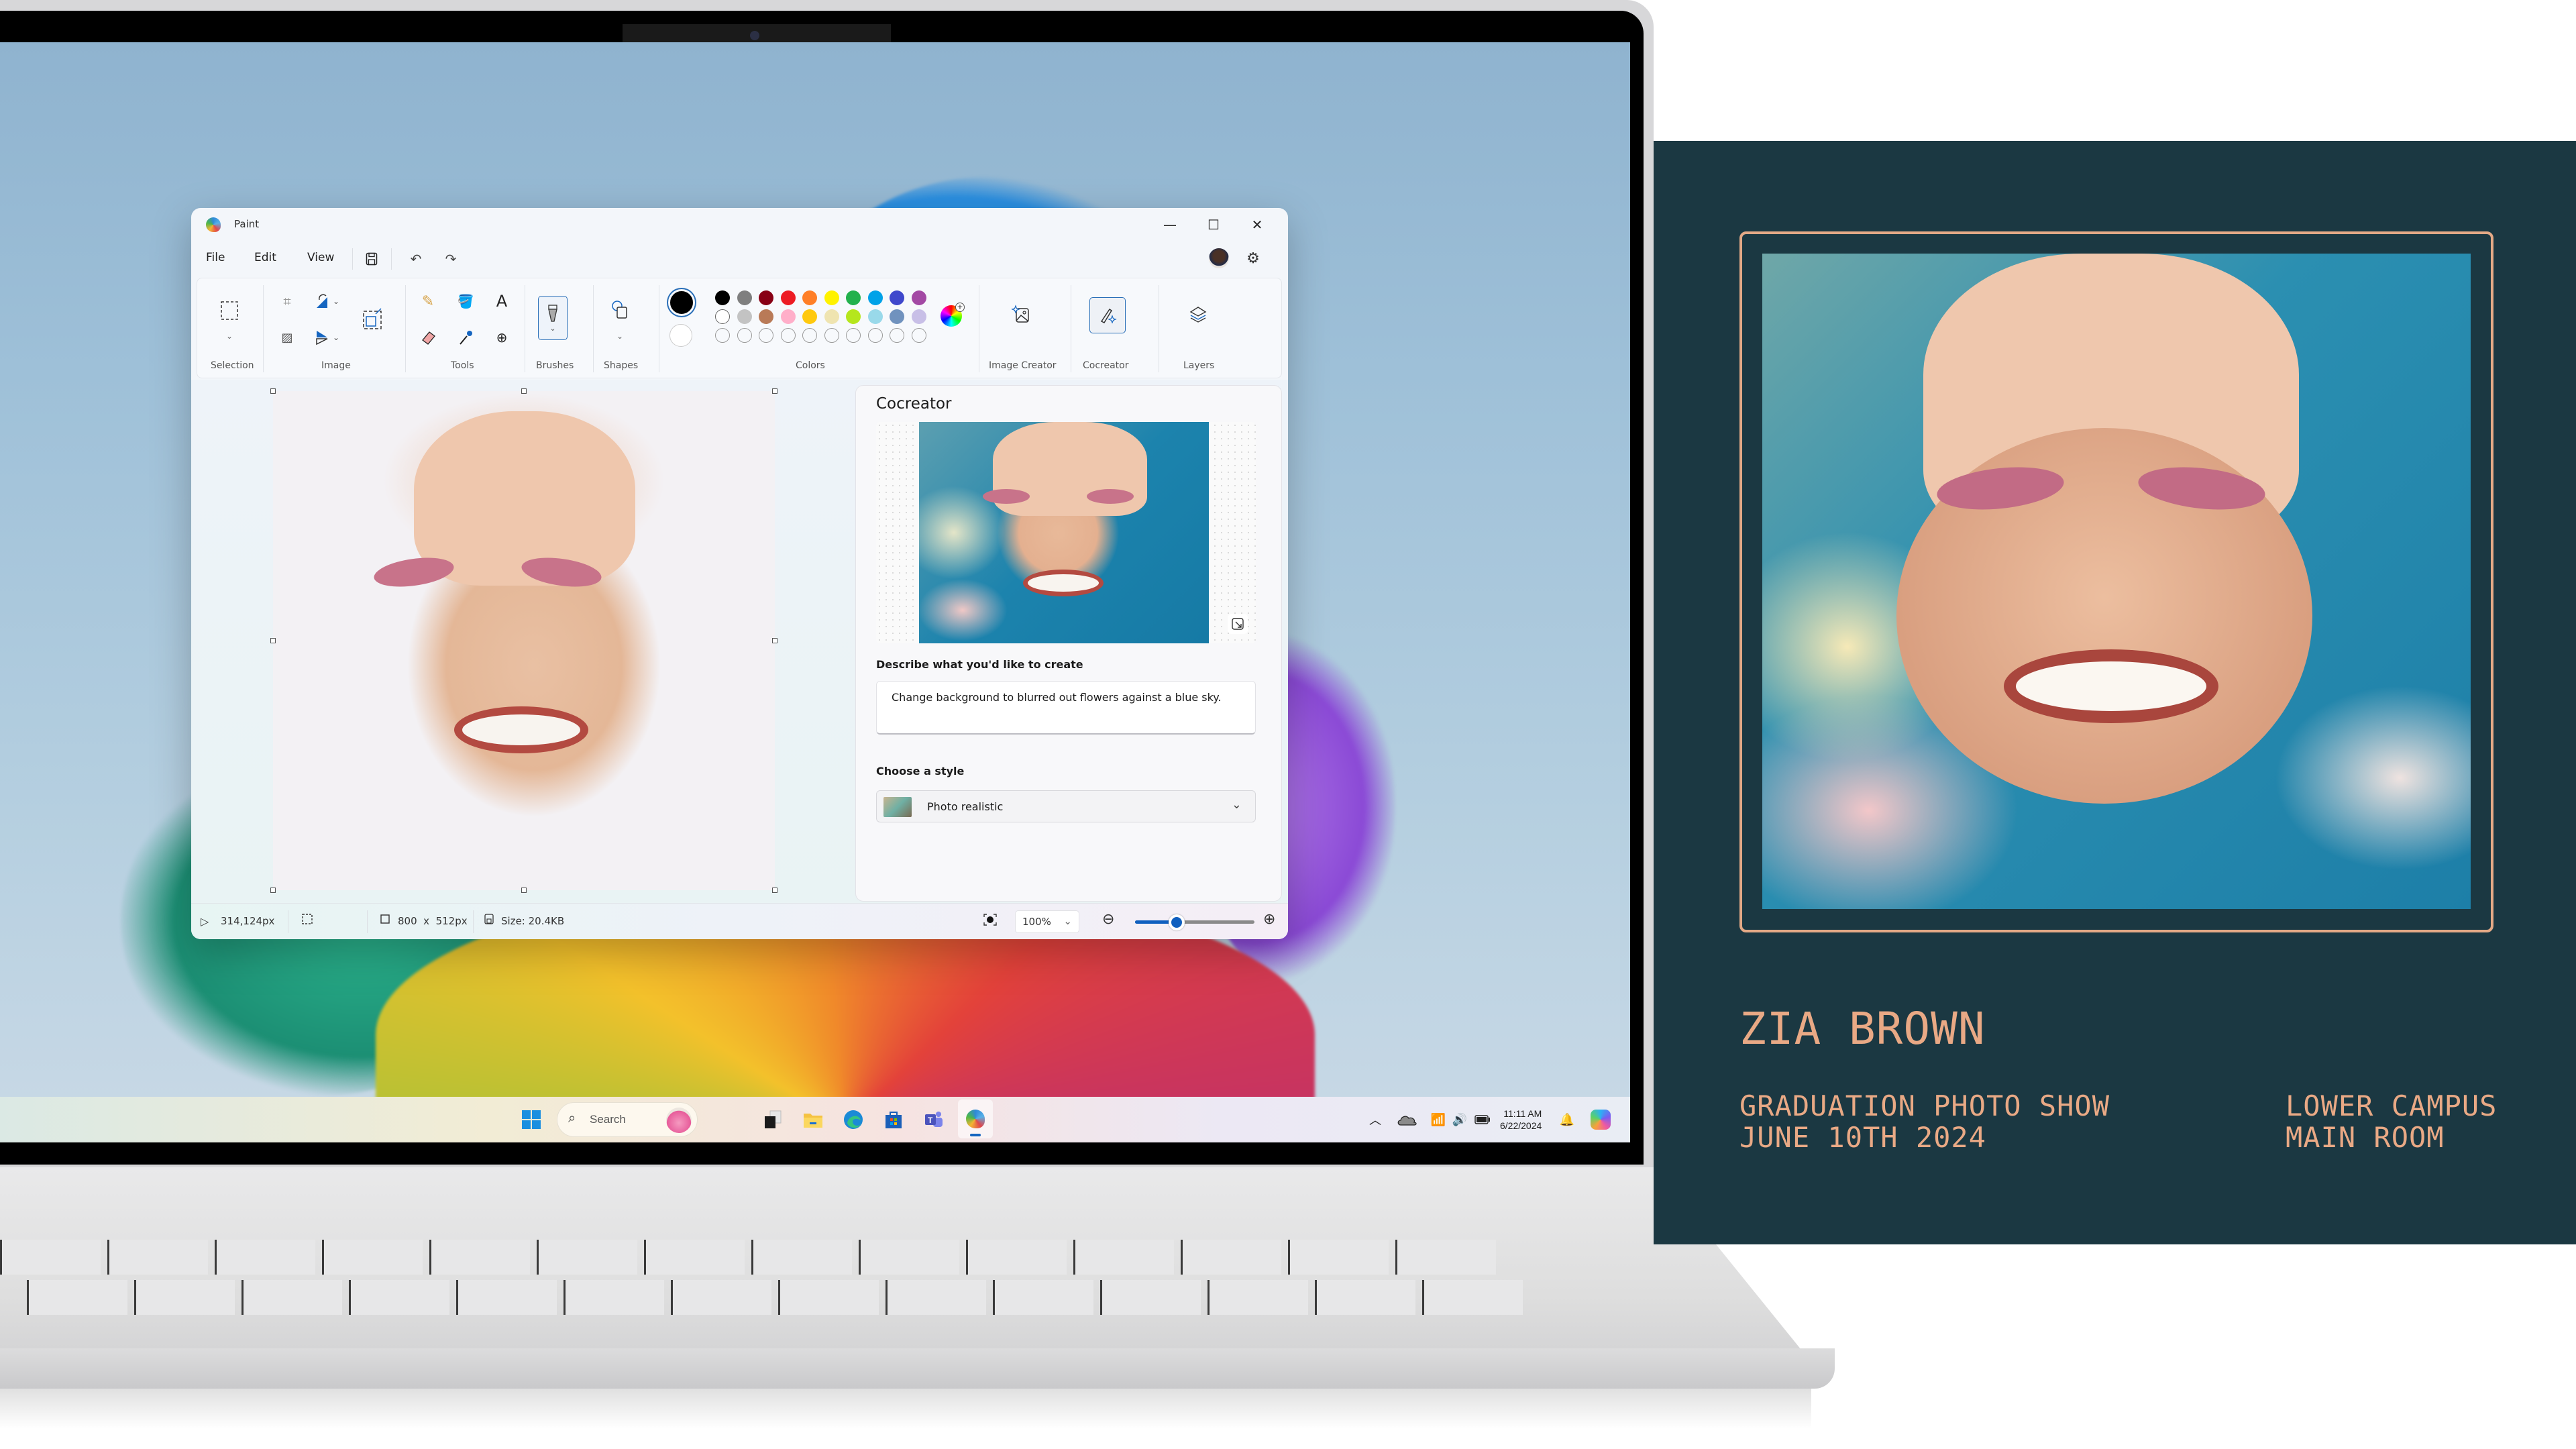 The image size is (2576, 1449). What do you see at coordinates (428, 337) in the screenshot?
I see `eraser-tool` at bounding box center [428, 337].